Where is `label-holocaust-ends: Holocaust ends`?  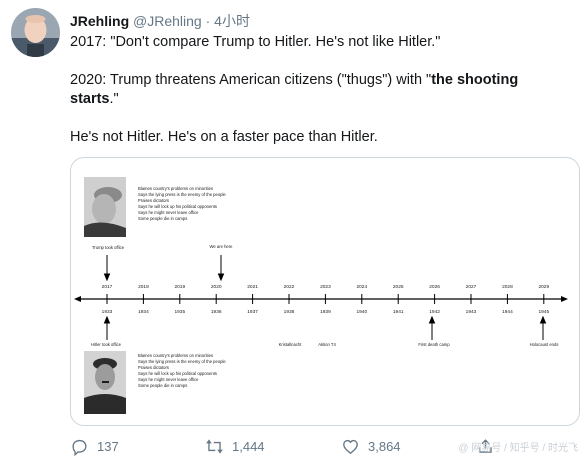 label-holocaust-ends: Holocaust ends is located at coordinates (544, 344).